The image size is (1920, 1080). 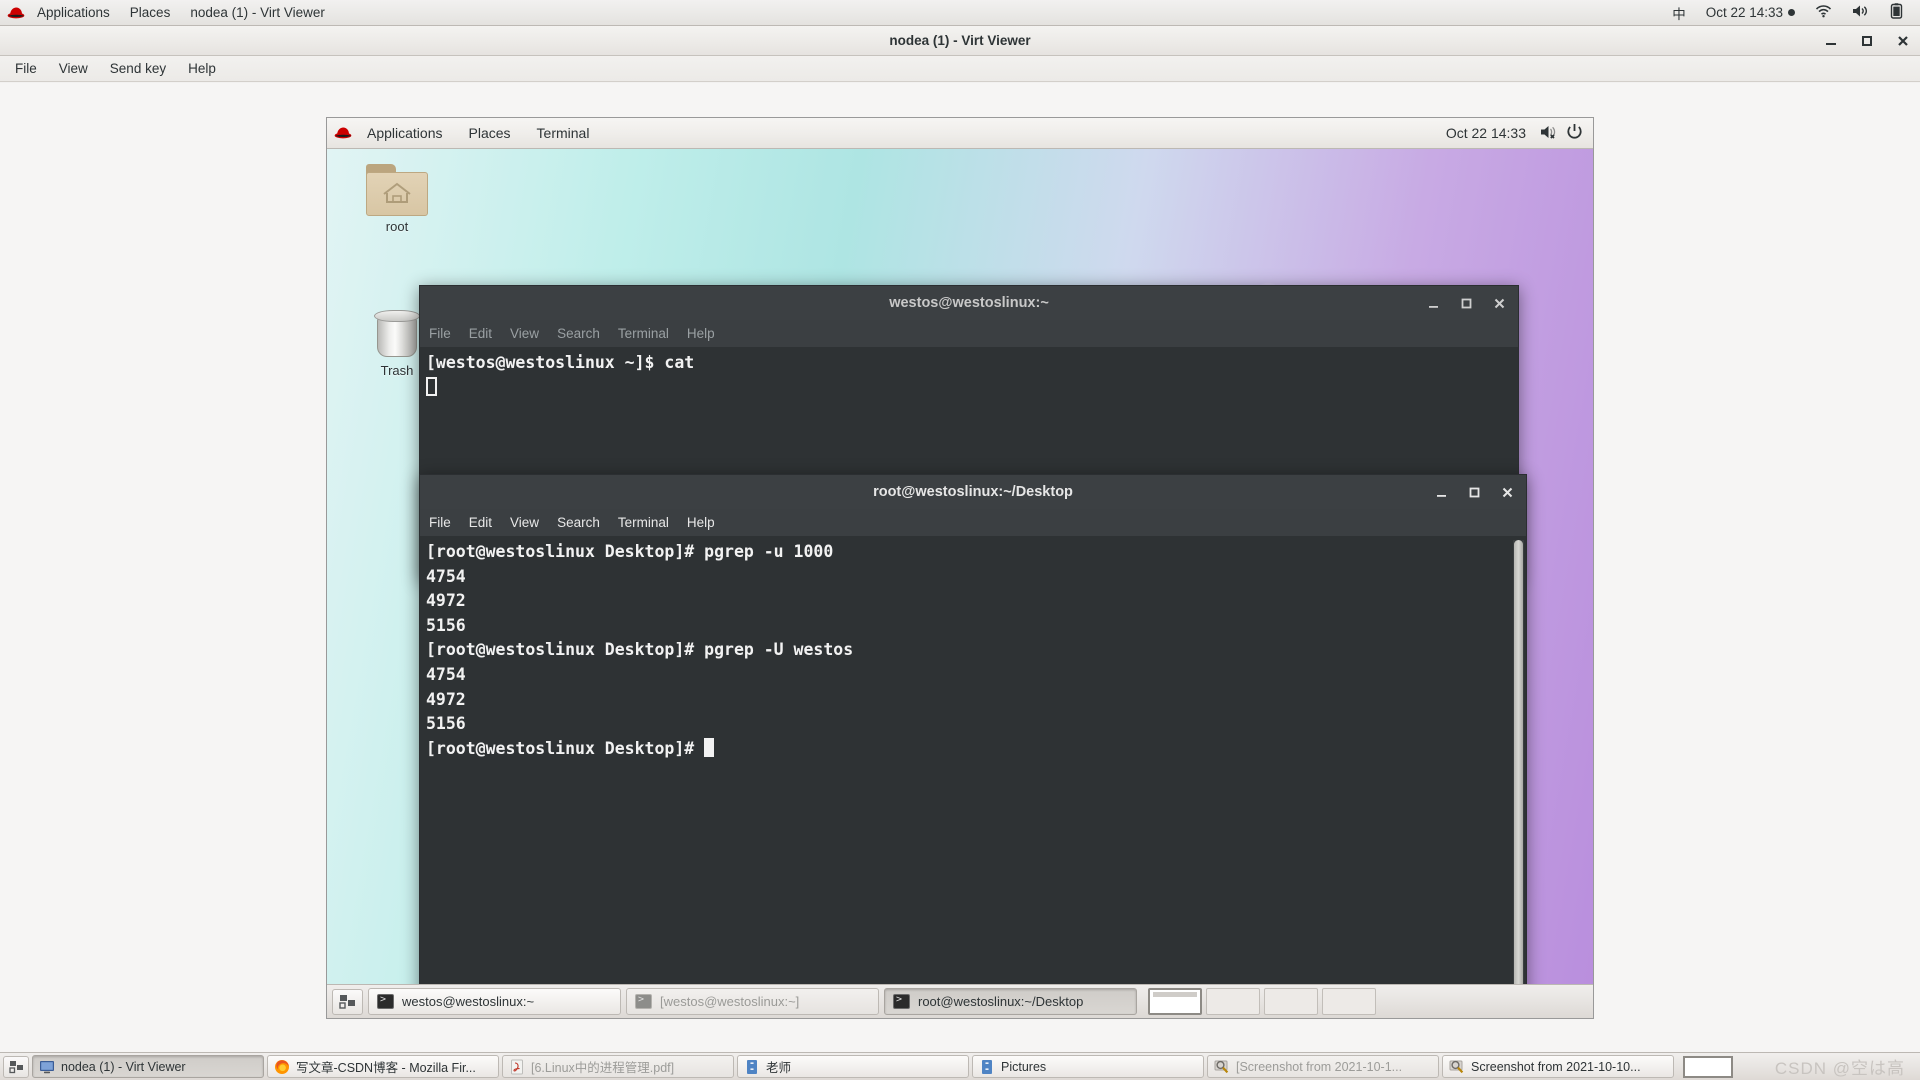 I want to click on guest-task-label: westos@westoslinux:~, so click(x=468, y=1001).